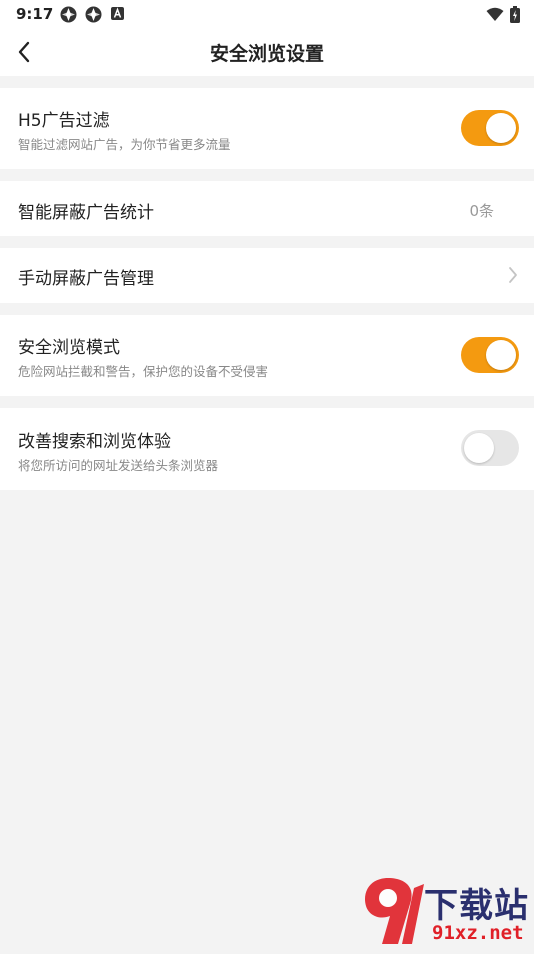 This screenshot has height=954, width=534. Describe the element at coordinates (267, 128) in the screenshot. I see `setting-h5-filter: H5广告过滤 智能过滤网站广告，为你节省更多流量` at that location.